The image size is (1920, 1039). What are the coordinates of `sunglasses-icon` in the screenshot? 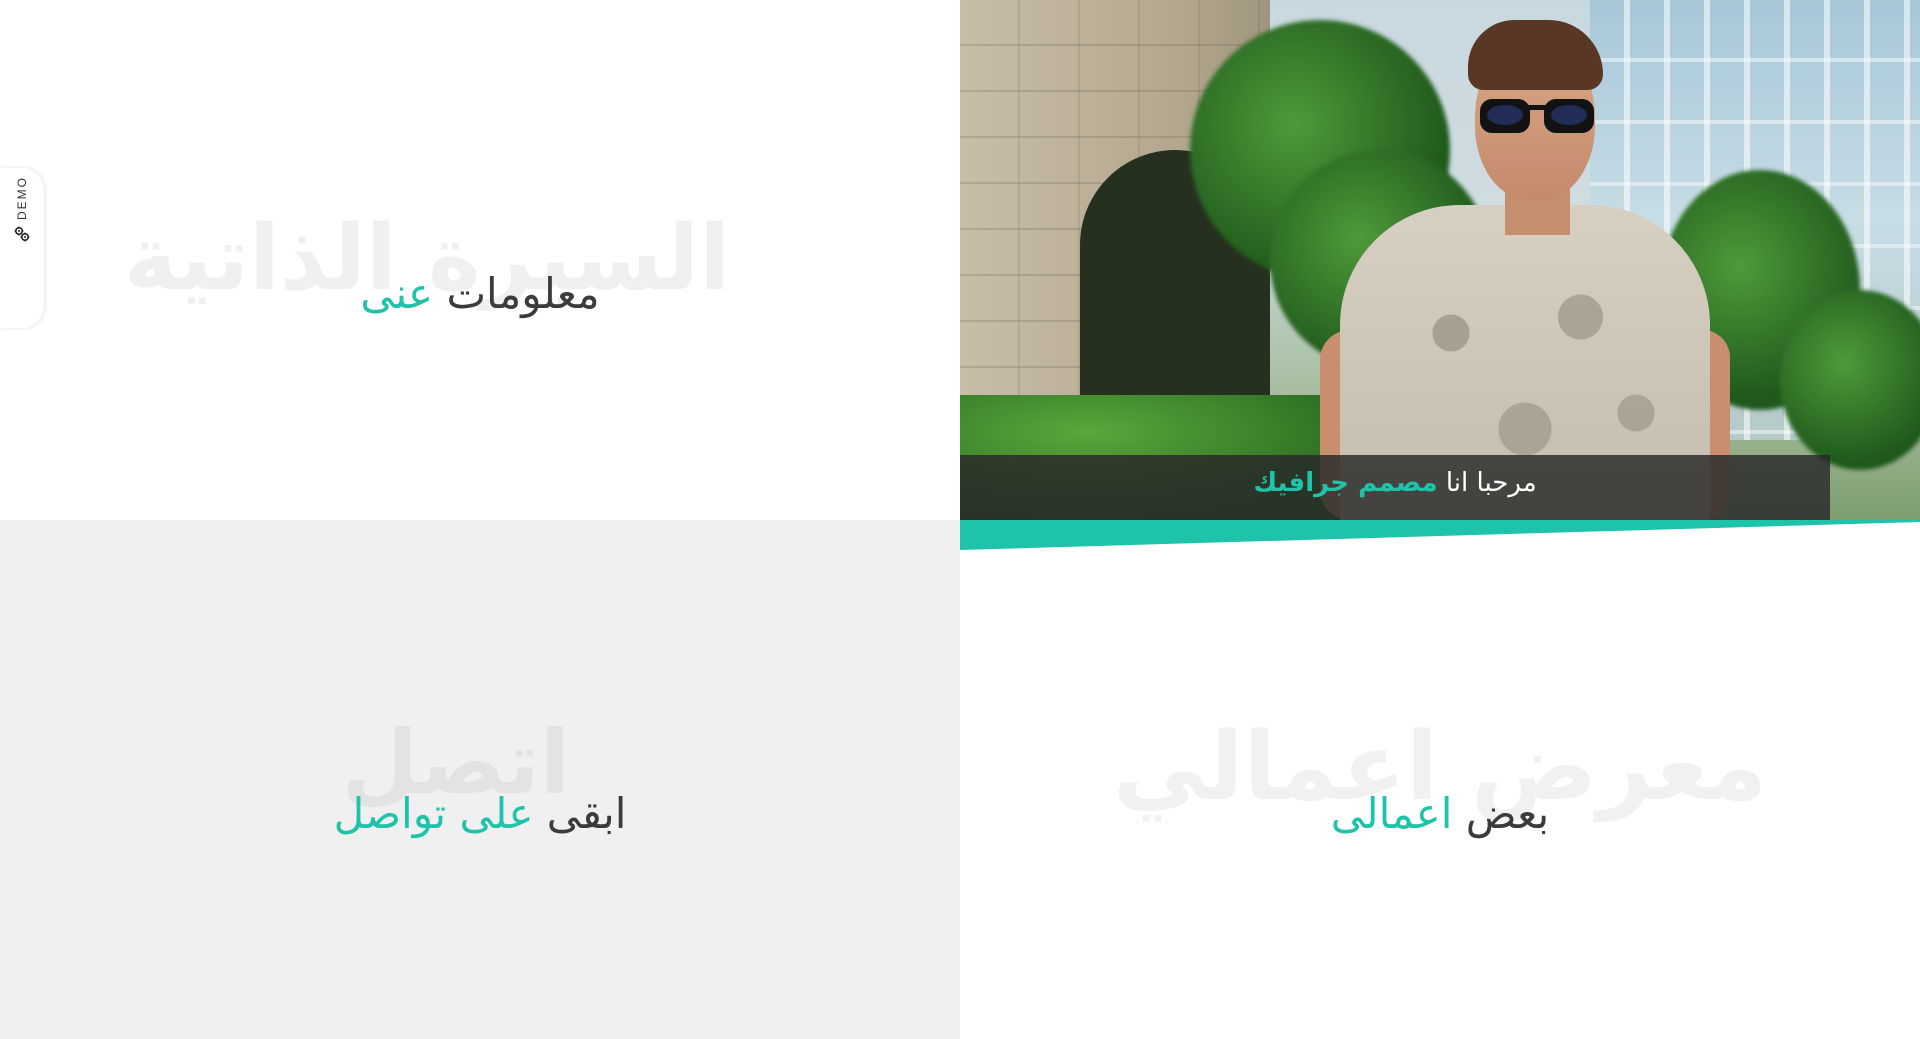 It's located at (1537, 116).